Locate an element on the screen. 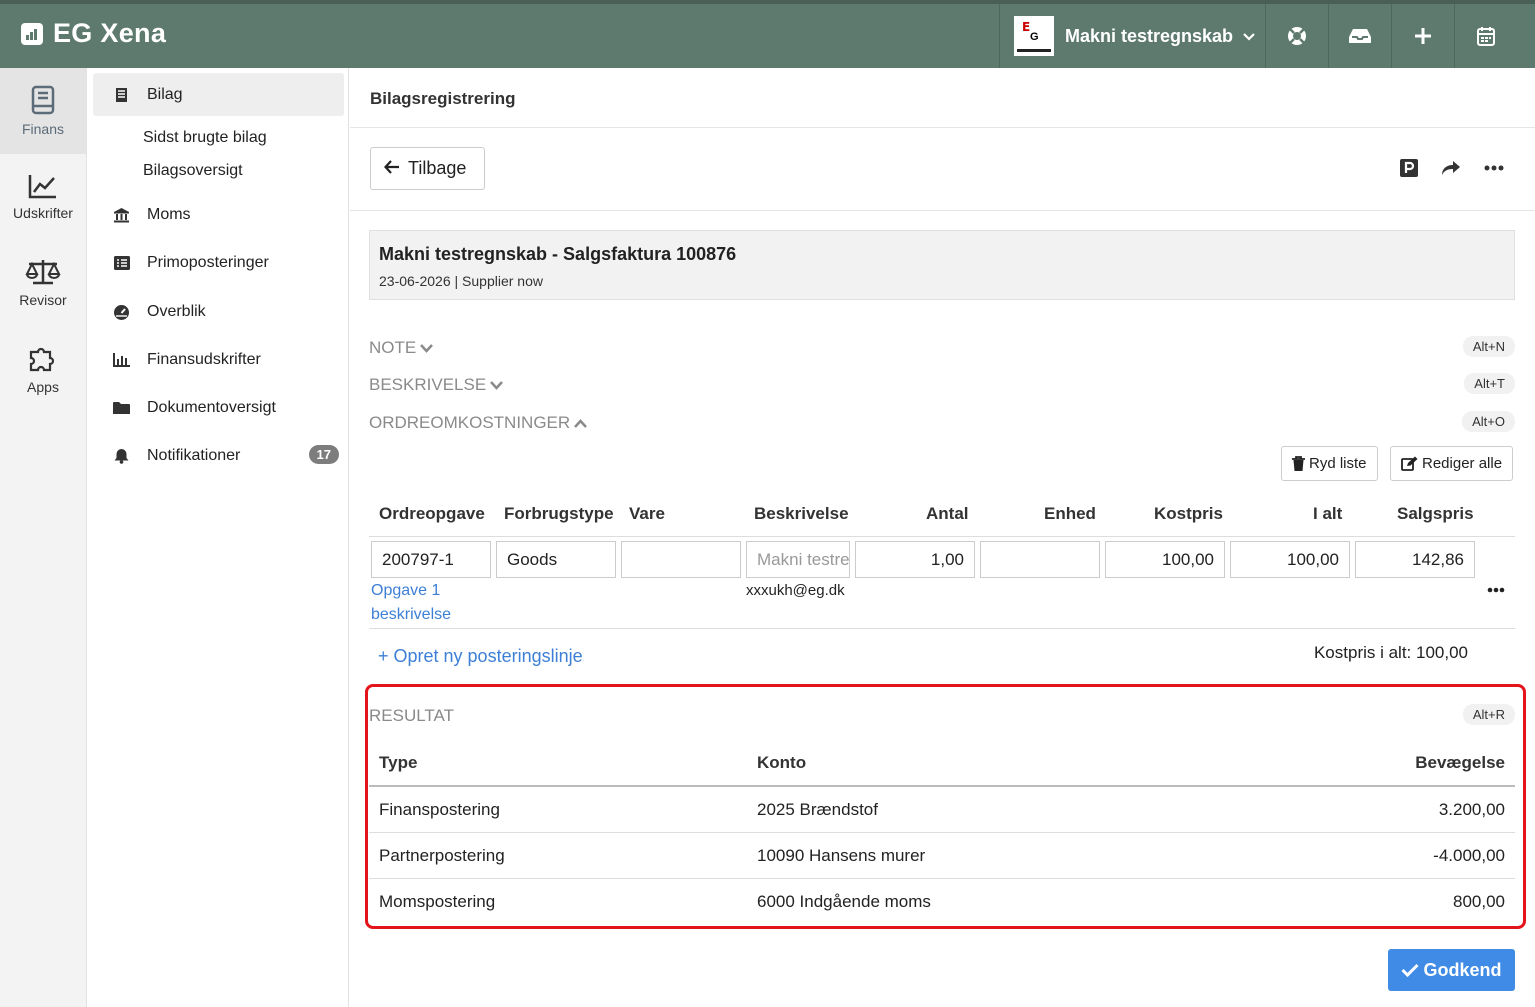 The width and height of the screenshot is (1535, 1007). task-link: Opgave 1 is located at coordinates (405, 591).